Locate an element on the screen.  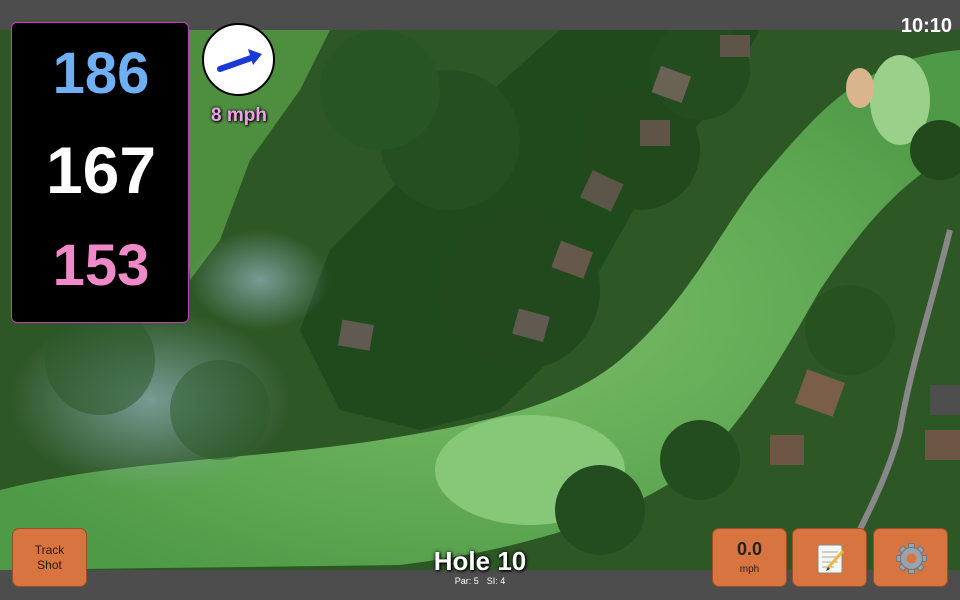
settings-button is located at coordinates (910, 557).